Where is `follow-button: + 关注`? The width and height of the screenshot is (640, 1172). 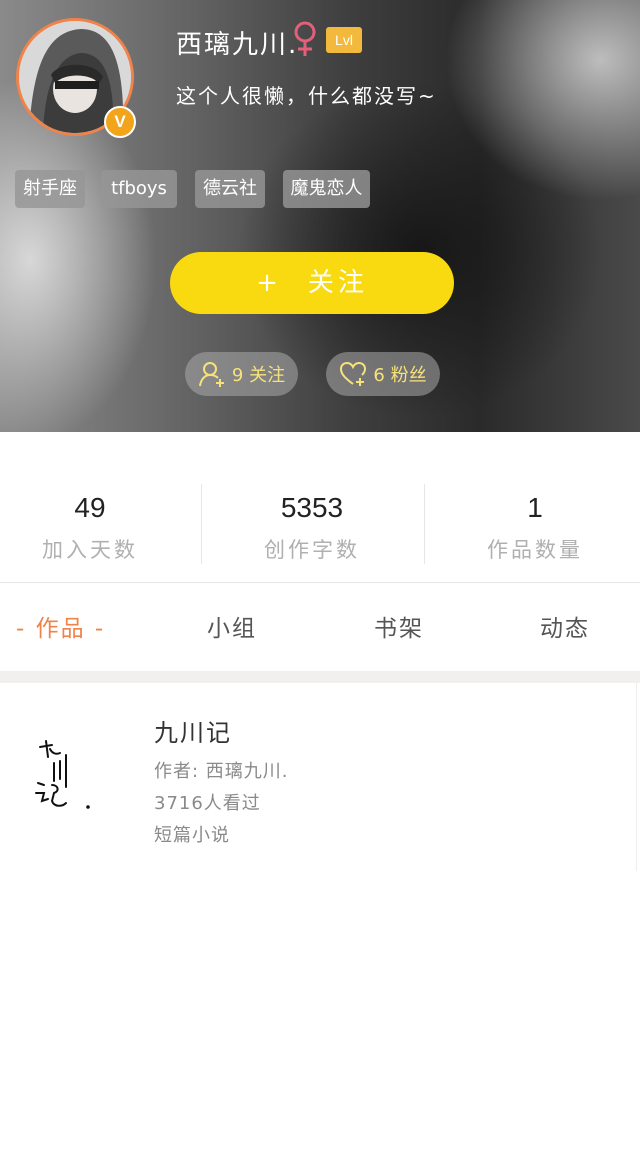 follow-button: + 关注 is located at coordinates (312, 283).